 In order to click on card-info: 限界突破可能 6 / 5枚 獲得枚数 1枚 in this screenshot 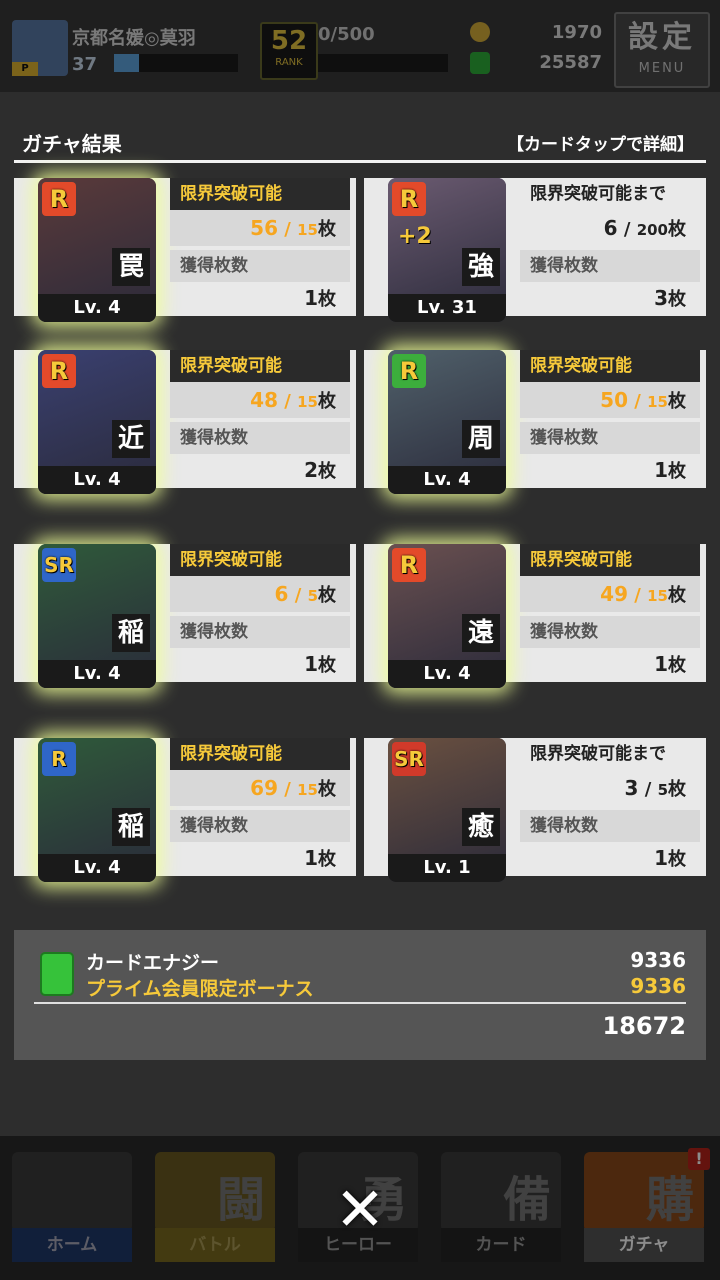, I will do `click(260, 612)`.